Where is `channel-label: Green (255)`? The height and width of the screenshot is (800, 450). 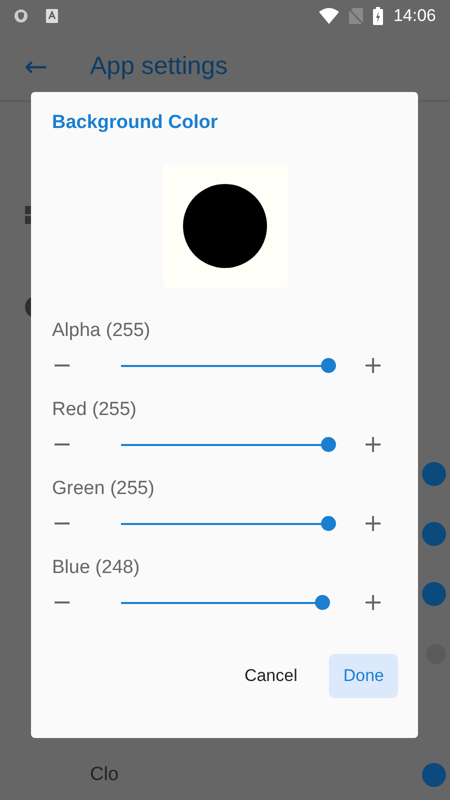
channel-label: Green (255) is located at coordinates (104, 489).